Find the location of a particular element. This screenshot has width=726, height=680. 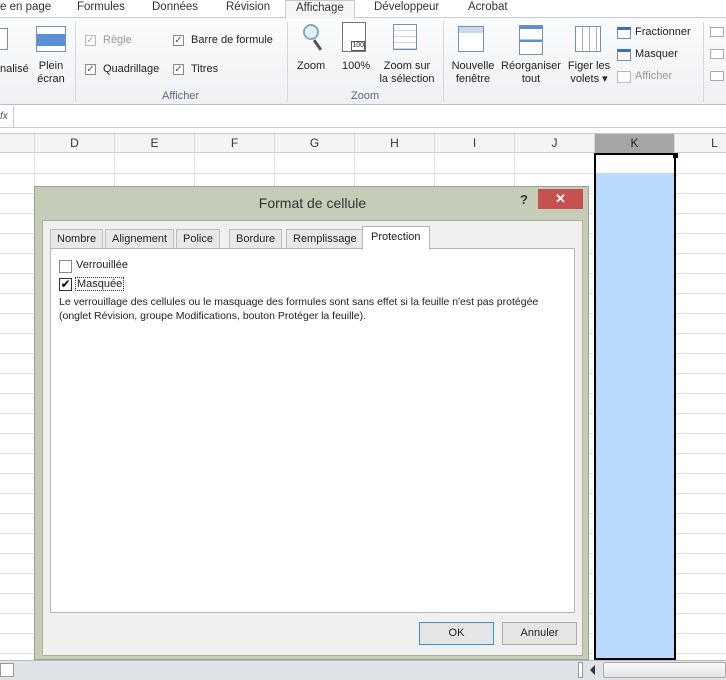

arrange-all-label-2: tout is located at coordinates (531, 79).